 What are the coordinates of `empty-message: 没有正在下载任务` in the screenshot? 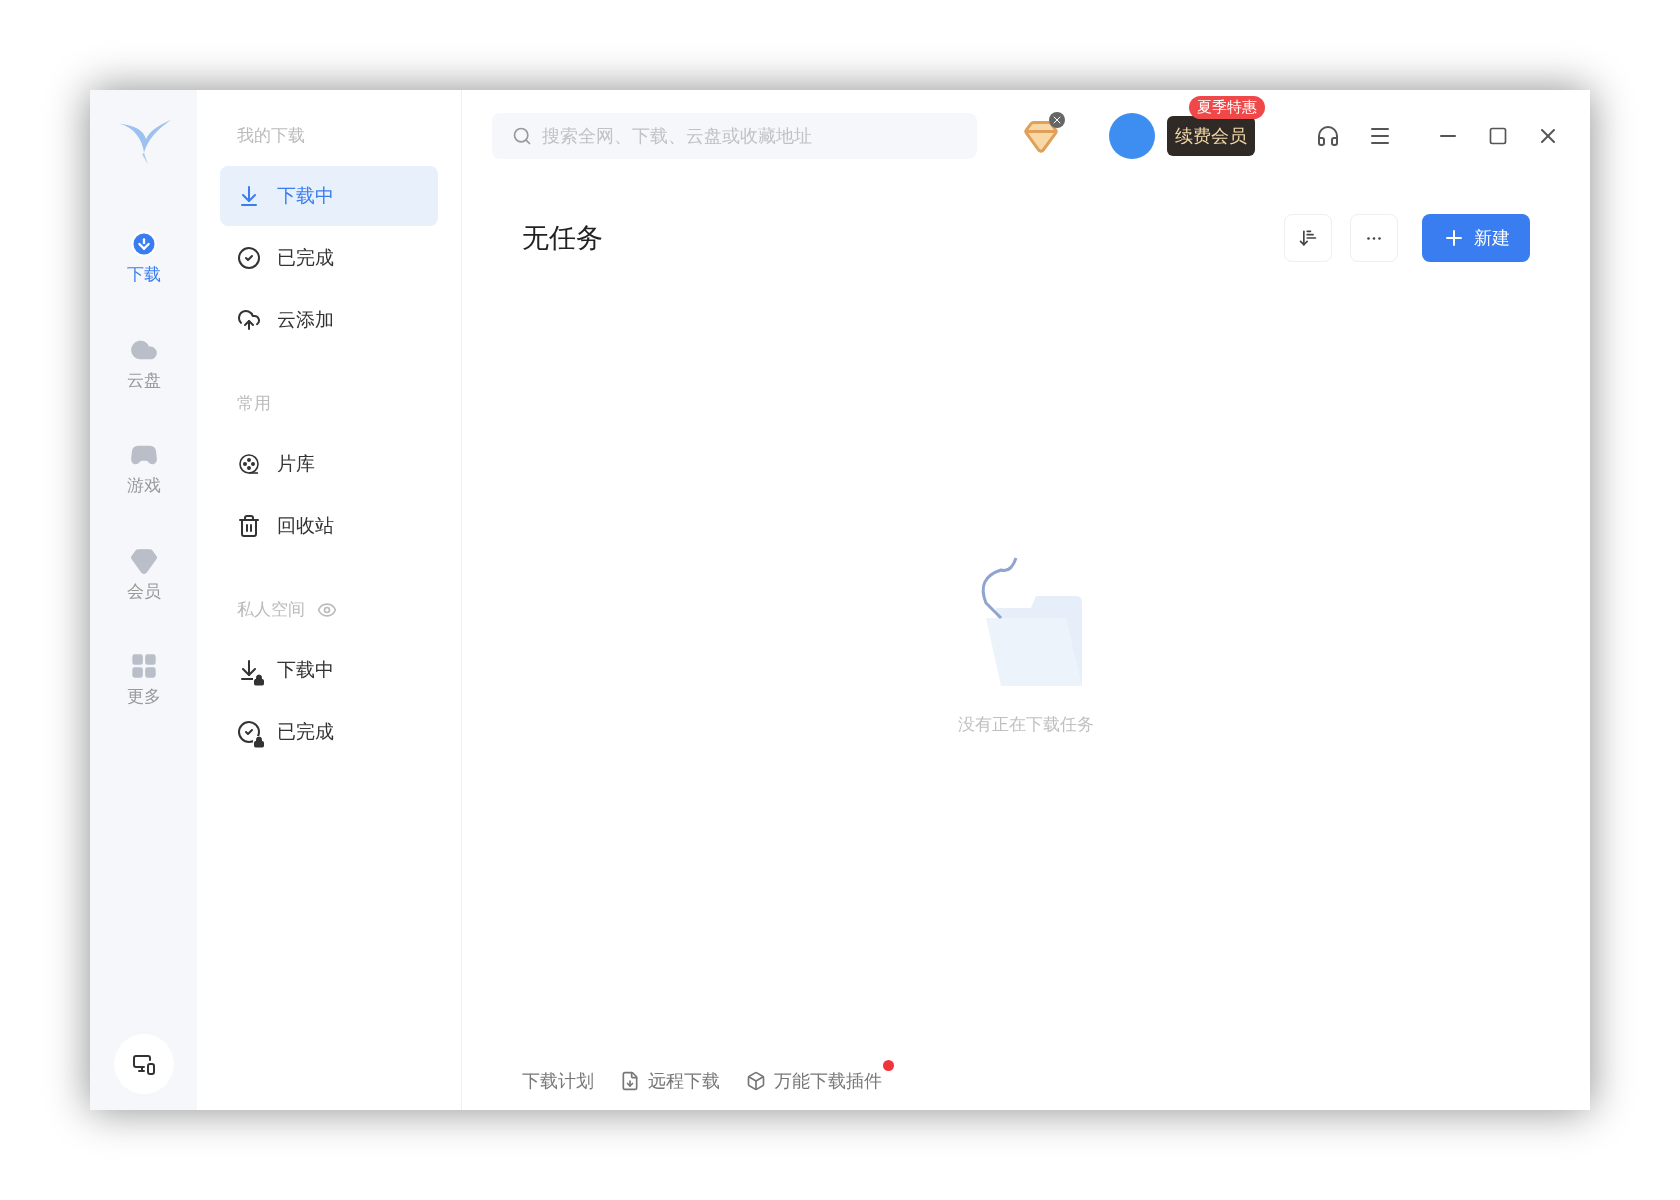 It's located at (1026, 725).